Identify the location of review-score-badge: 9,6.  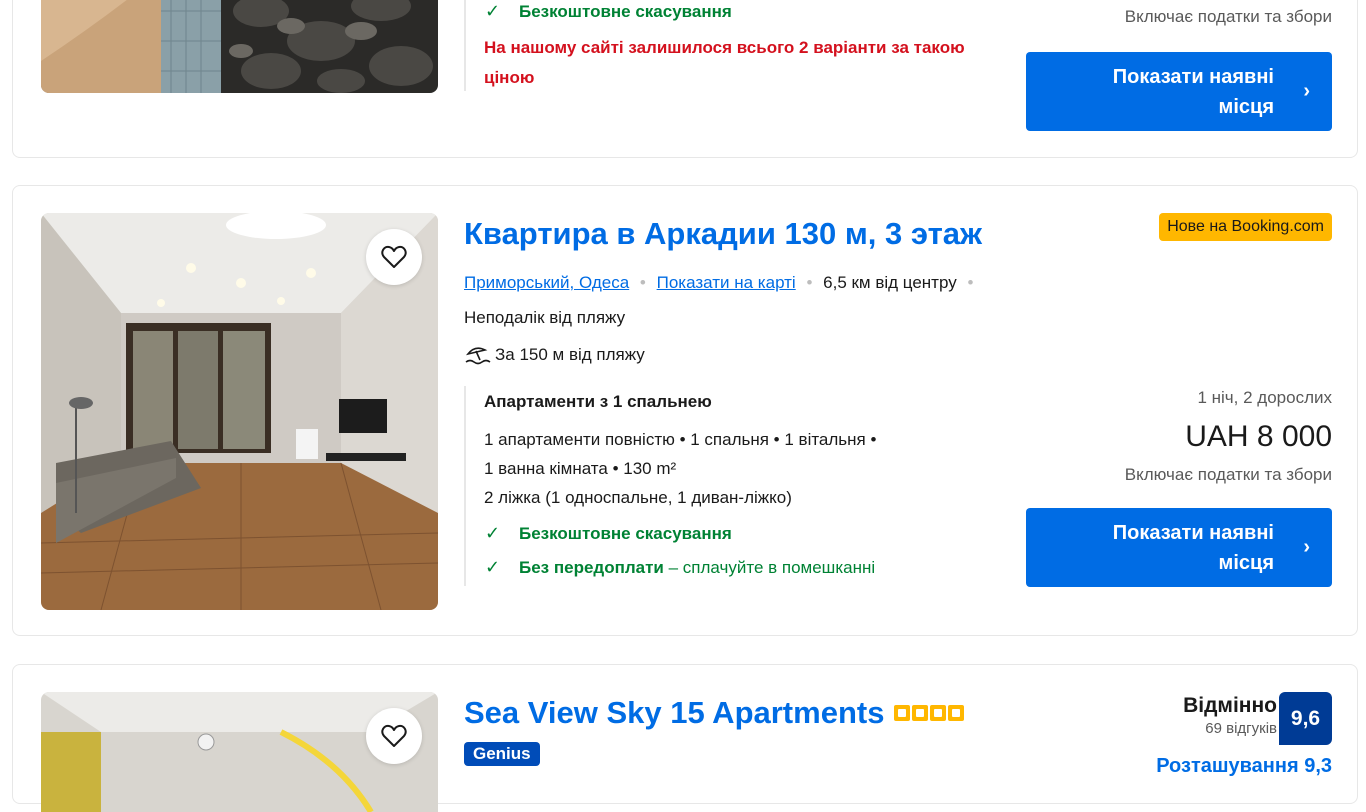
(1305, 718).